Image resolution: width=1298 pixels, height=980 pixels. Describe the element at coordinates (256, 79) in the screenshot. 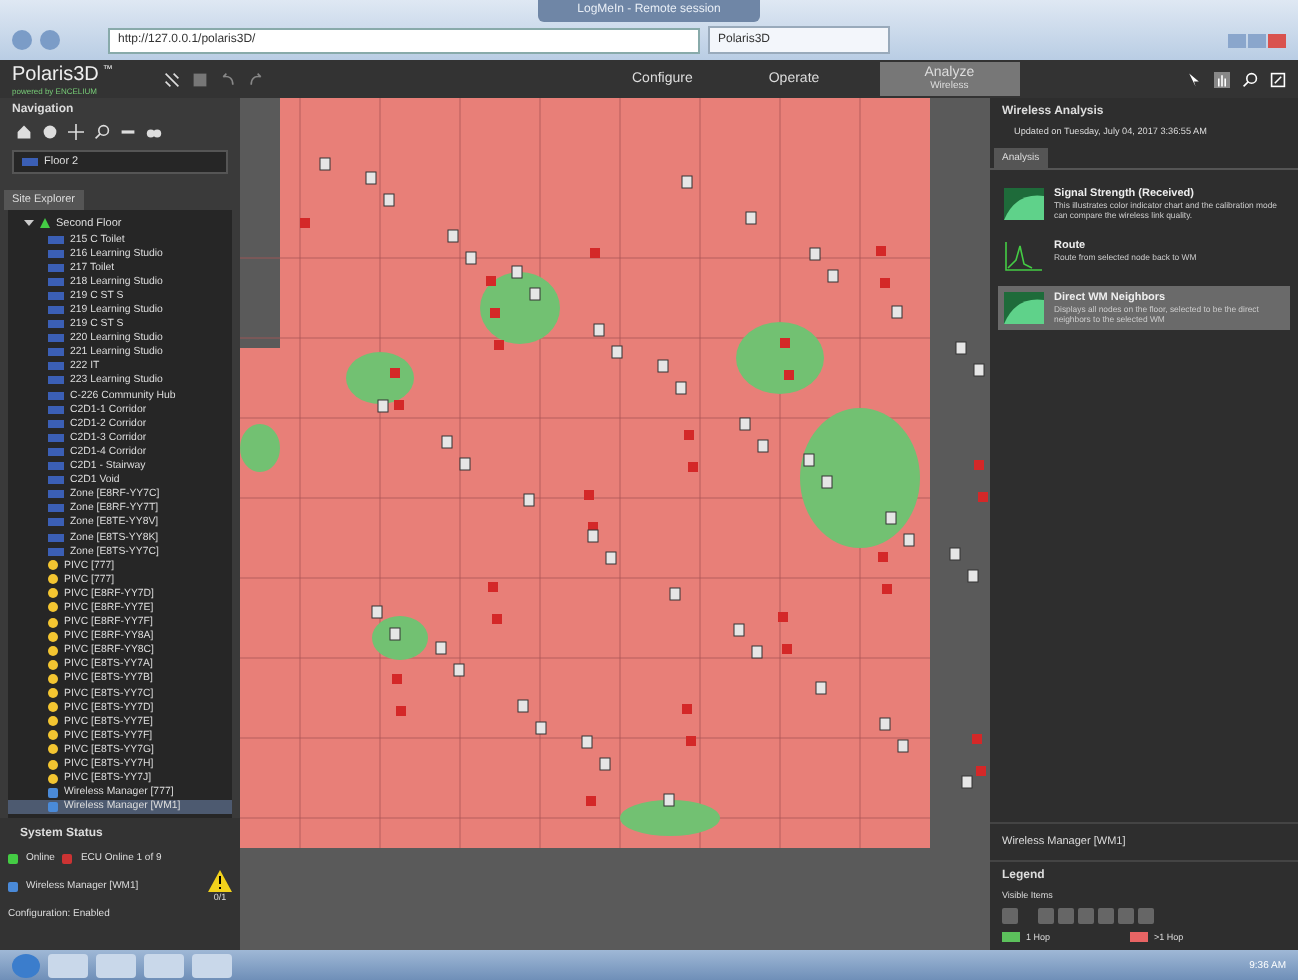

I see `redo-icon` at that location.